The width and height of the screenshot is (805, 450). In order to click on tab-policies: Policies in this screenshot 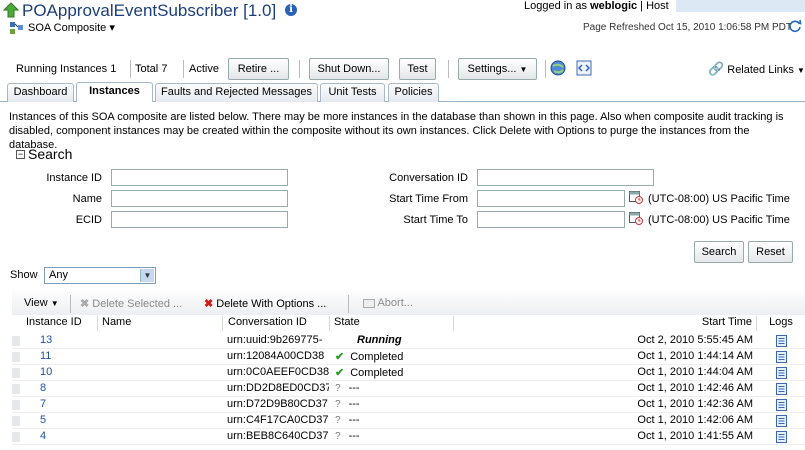, I will do `click(413, 92)`.